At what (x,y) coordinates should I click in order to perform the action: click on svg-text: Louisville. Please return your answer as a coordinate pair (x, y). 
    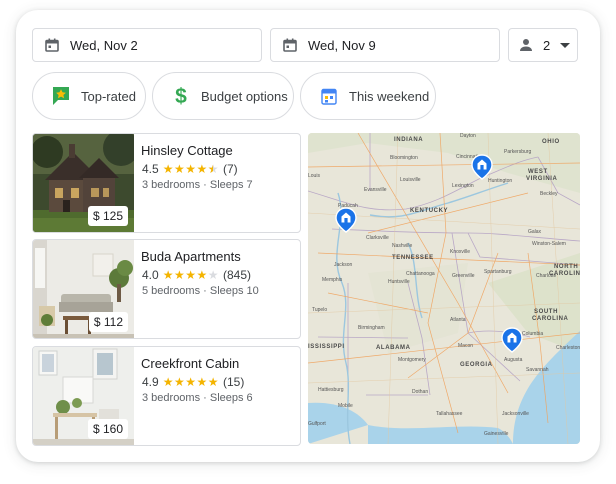
    Looking at the image, I should click on (410, 180).